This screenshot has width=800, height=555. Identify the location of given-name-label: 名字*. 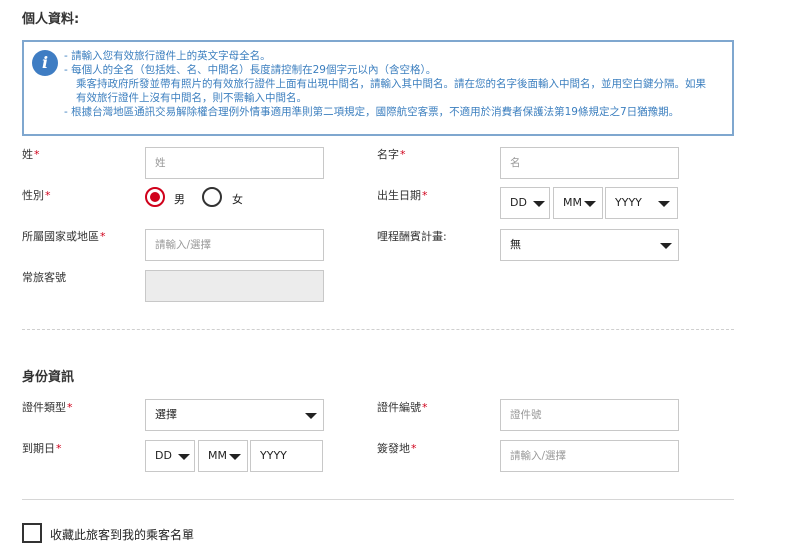
(391, 154).